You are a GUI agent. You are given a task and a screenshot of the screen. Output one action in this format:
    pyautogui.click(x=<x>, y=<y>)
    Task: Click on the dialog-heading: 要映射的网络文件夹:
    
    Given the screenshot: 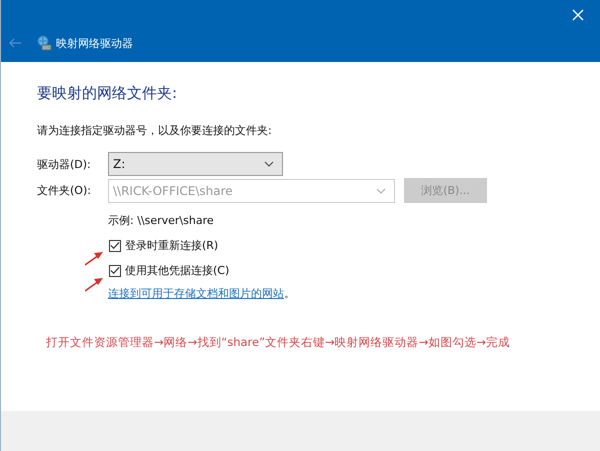 What is the action you would take?
    pyautogui.click(x=107, y=93)
    